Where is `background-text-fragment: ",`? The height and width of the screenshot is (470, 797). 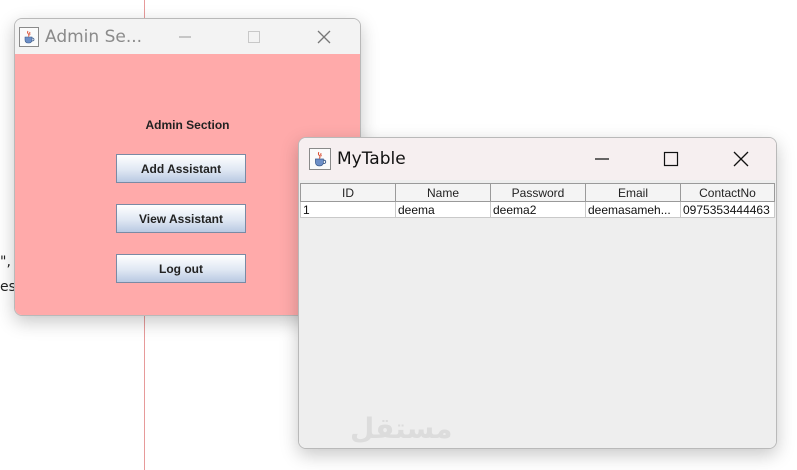 background-text-fragment: ", is located at coordinates (5, 262).